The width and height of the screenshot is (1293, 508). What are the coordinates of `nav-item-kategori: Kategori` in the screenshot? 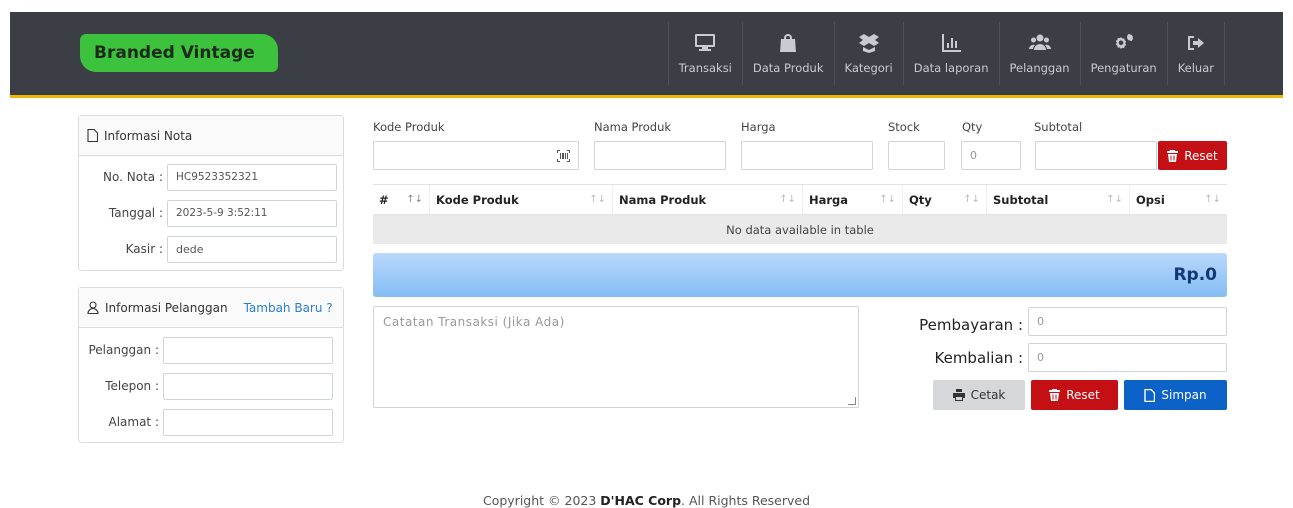 It's located at (868, 53).